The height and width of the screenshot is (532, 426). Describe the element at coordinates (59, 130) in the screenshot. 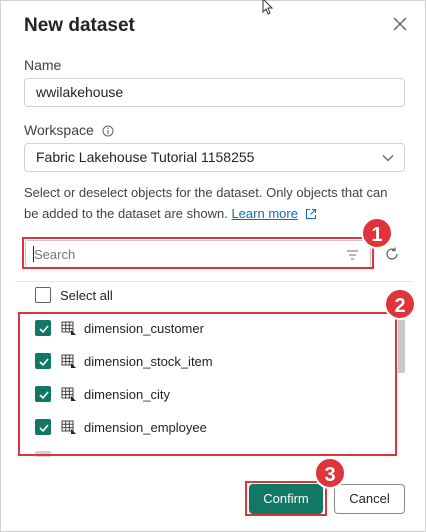

I see `workspace-label: Workspace` at that location.